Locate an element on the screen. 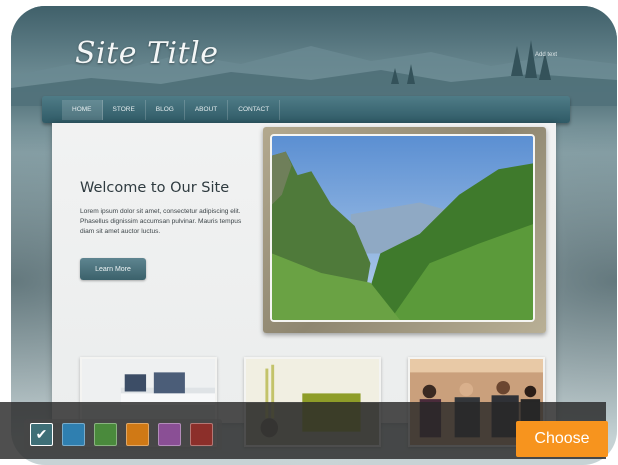  color-swatch-orange is located at coordinates (137, 434).